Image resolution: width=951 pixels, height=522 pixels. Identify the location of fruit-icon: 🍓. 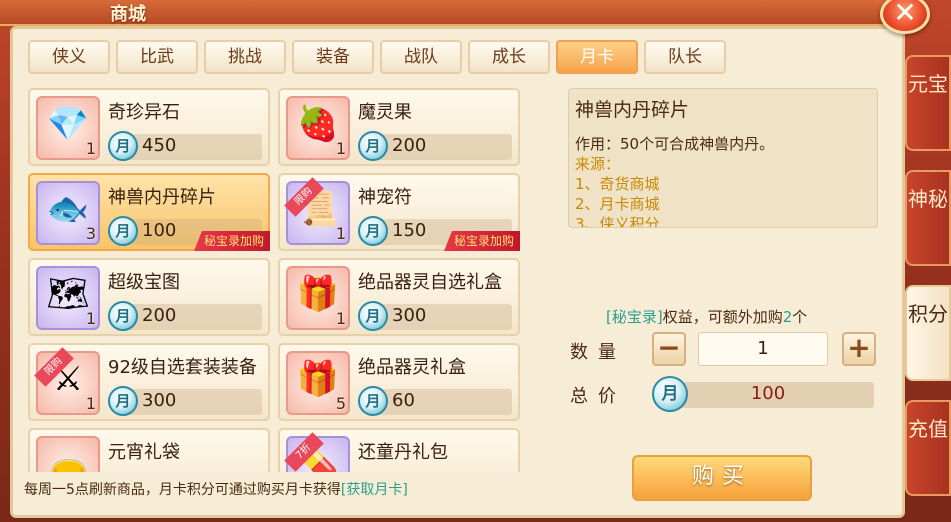
(318, 124).